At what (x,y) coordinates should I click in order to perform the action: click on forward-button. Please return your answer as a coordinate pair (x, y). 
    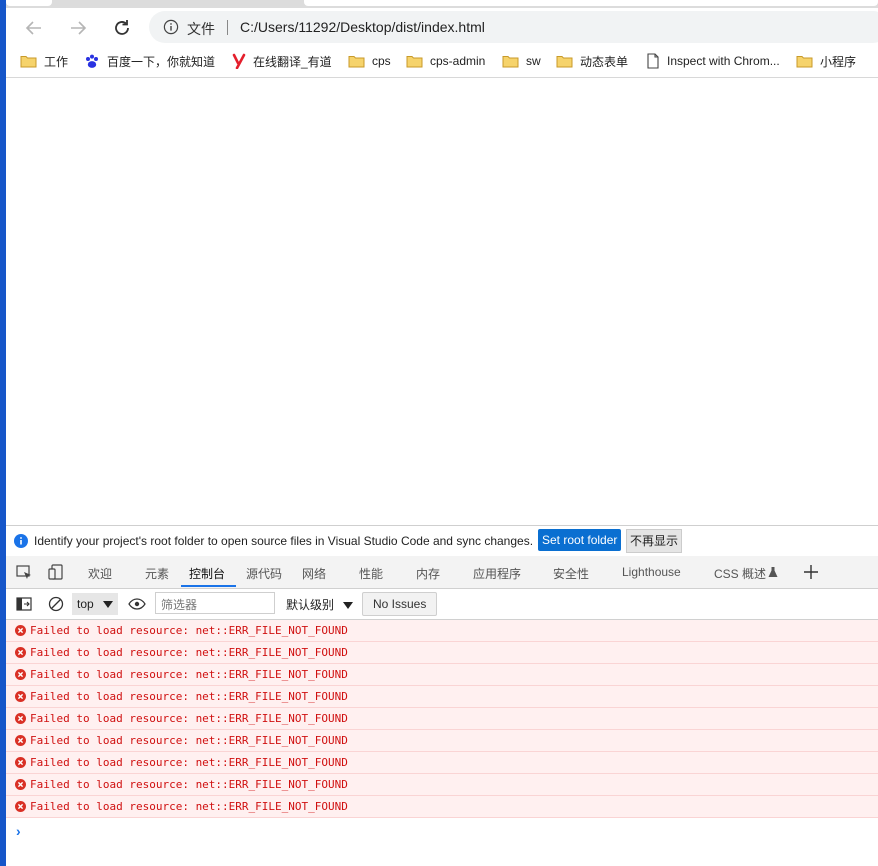
    Looking at the image, I should click on (78, 28).